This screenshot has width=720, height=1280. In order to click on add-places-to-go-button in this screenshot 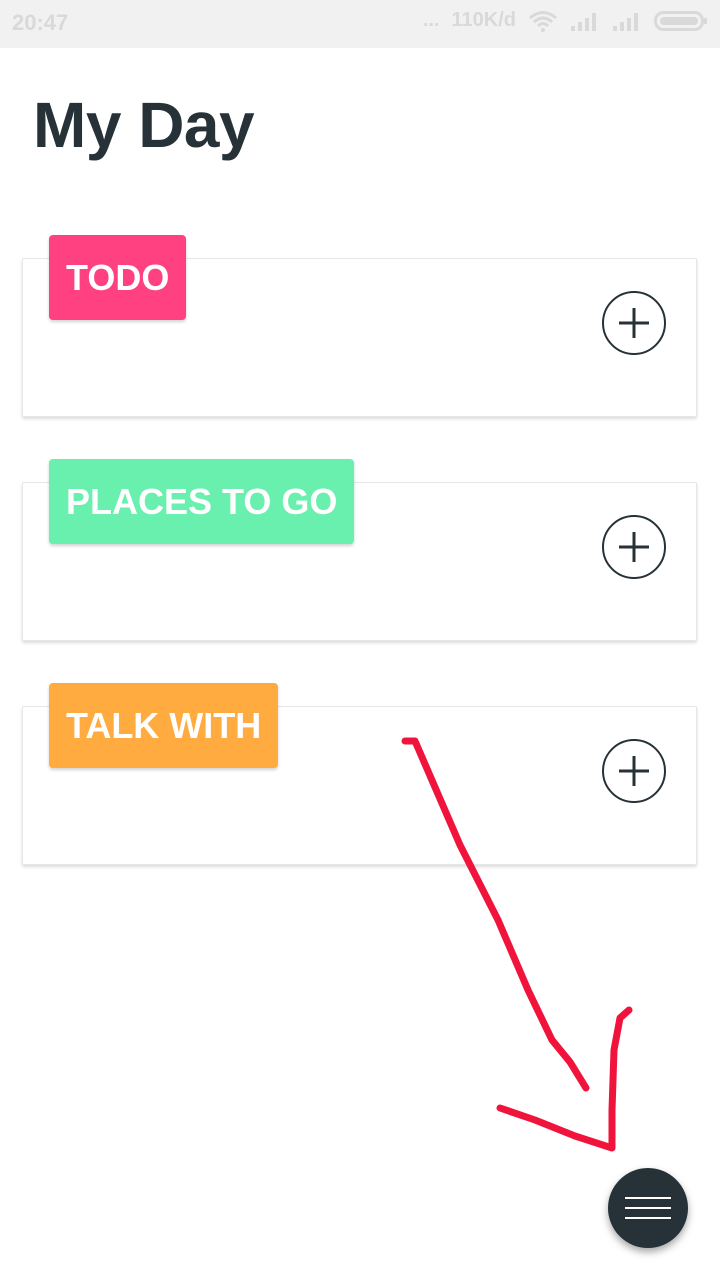, I will do `click(634, 547)`.